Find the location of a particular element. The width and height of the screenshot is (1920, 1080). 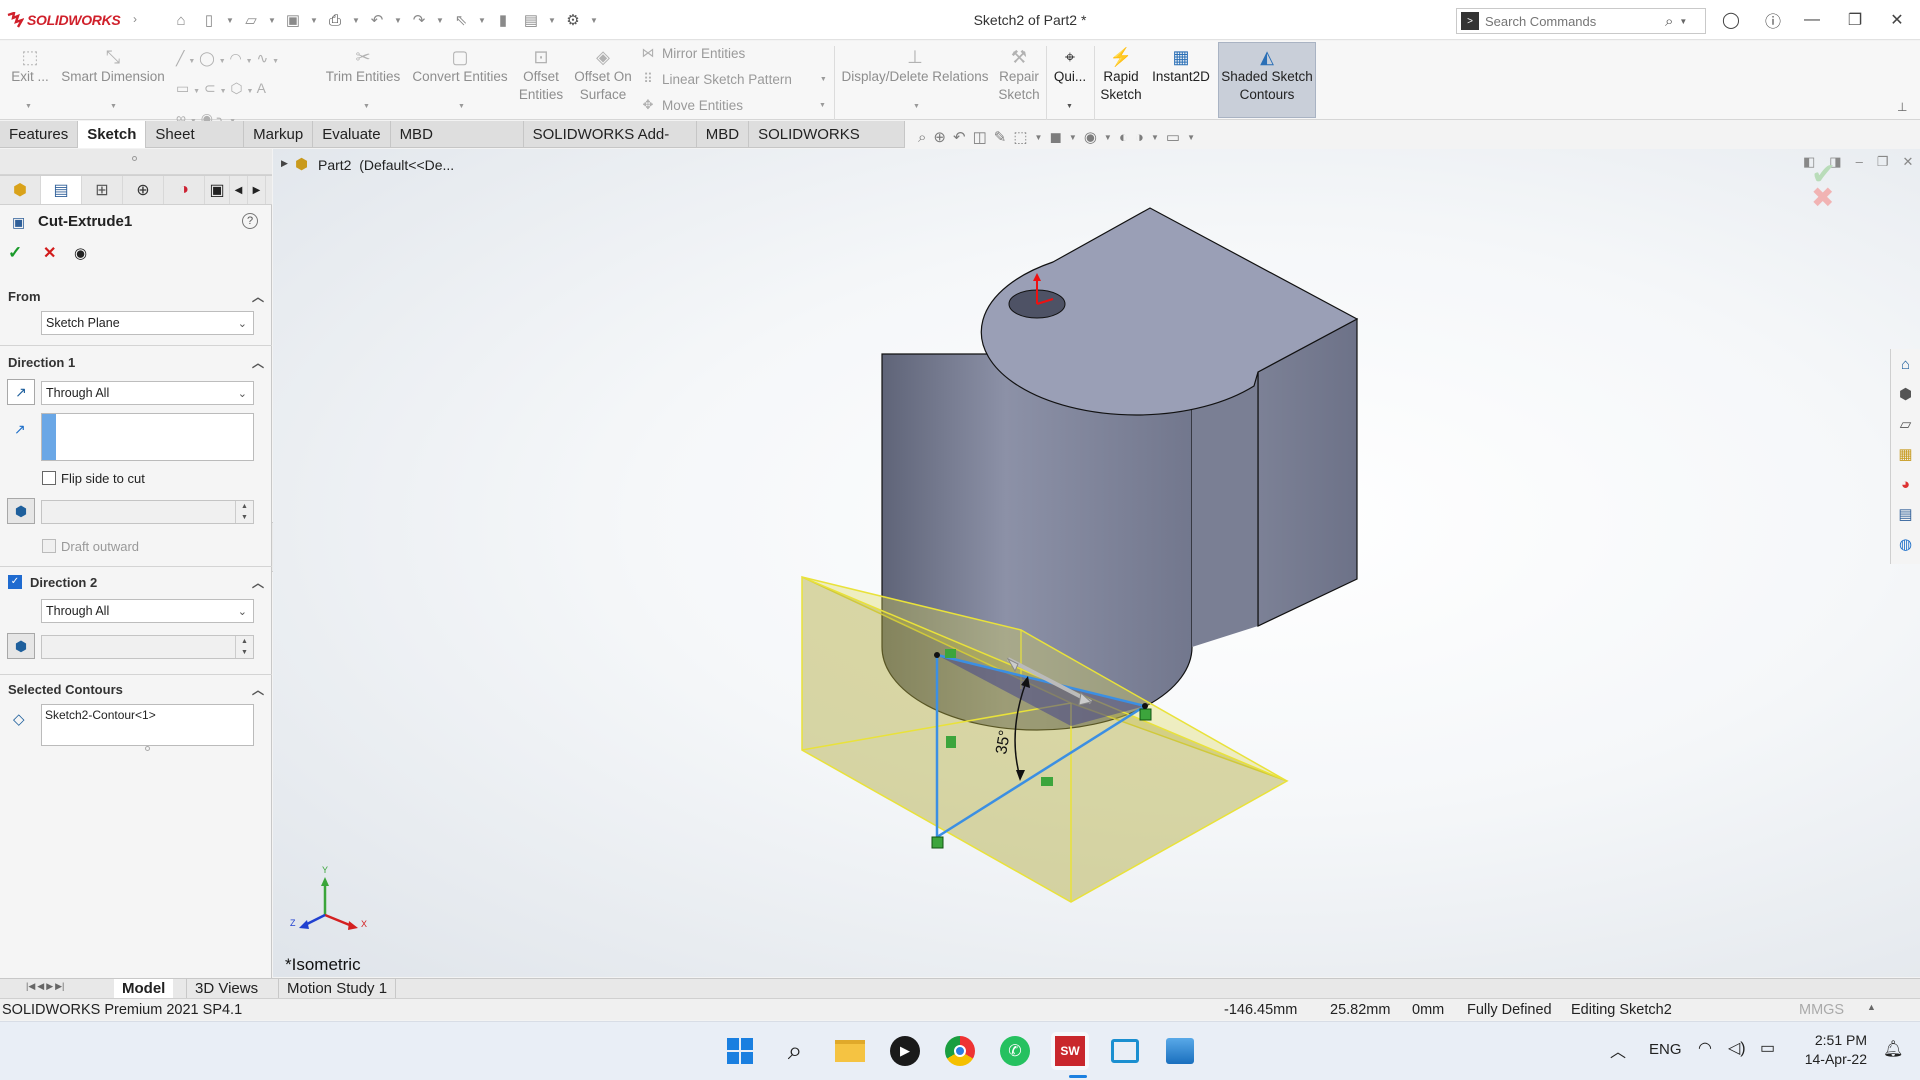

move-entities-button: ✥ Move Entities ▼ is located at coordinates (733, 105).